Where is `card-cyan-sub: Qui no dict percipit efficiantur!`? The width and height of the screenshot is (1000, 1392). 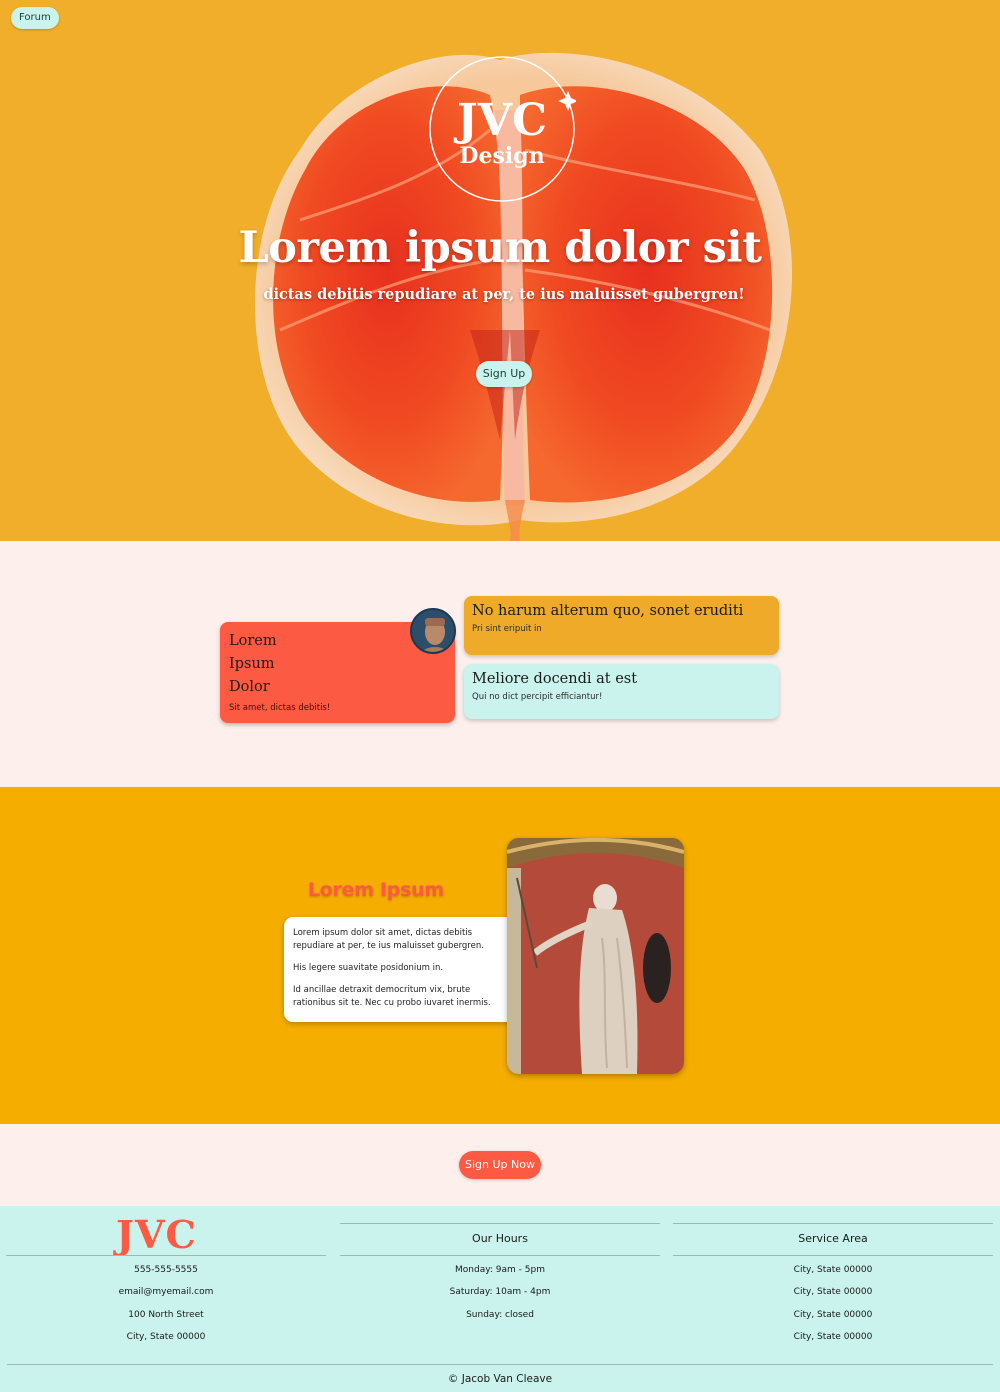 card-cyan-sub: Qui no dict percipit efficiantur! is located at coordinates (537, 697).